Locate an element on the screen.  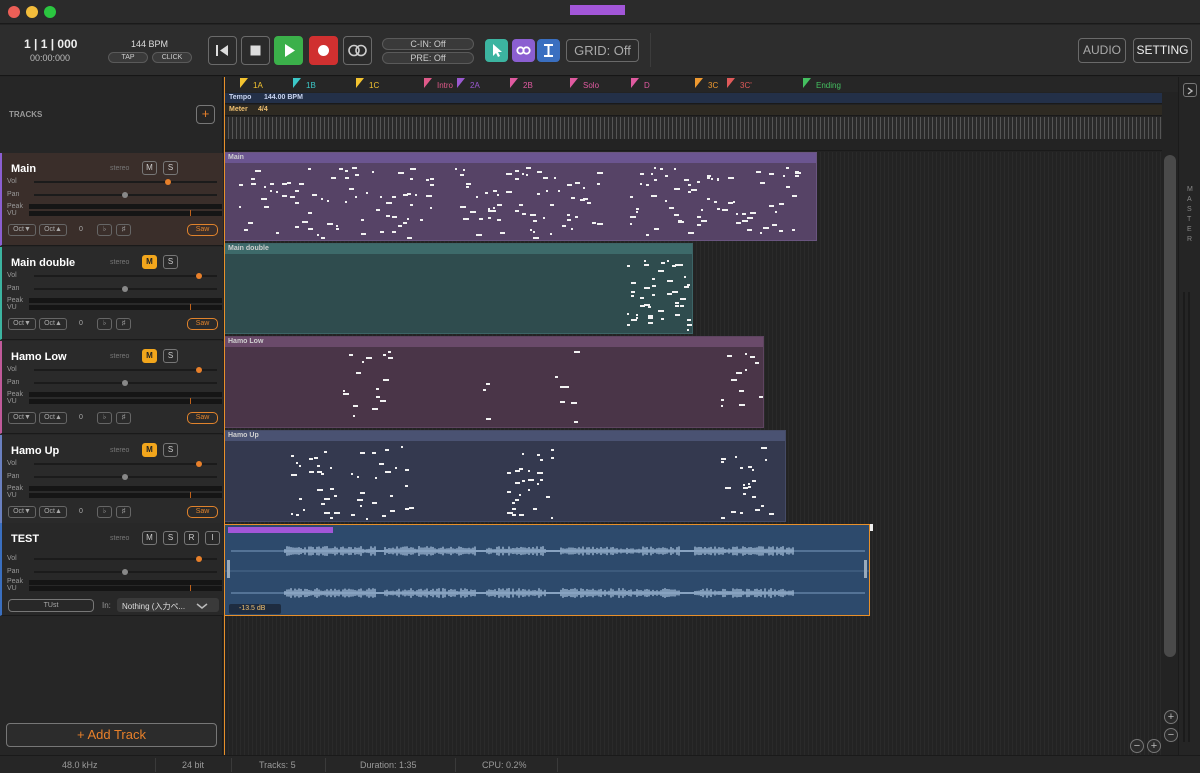
click-button: CLICK is located at coordinates (172, 57).